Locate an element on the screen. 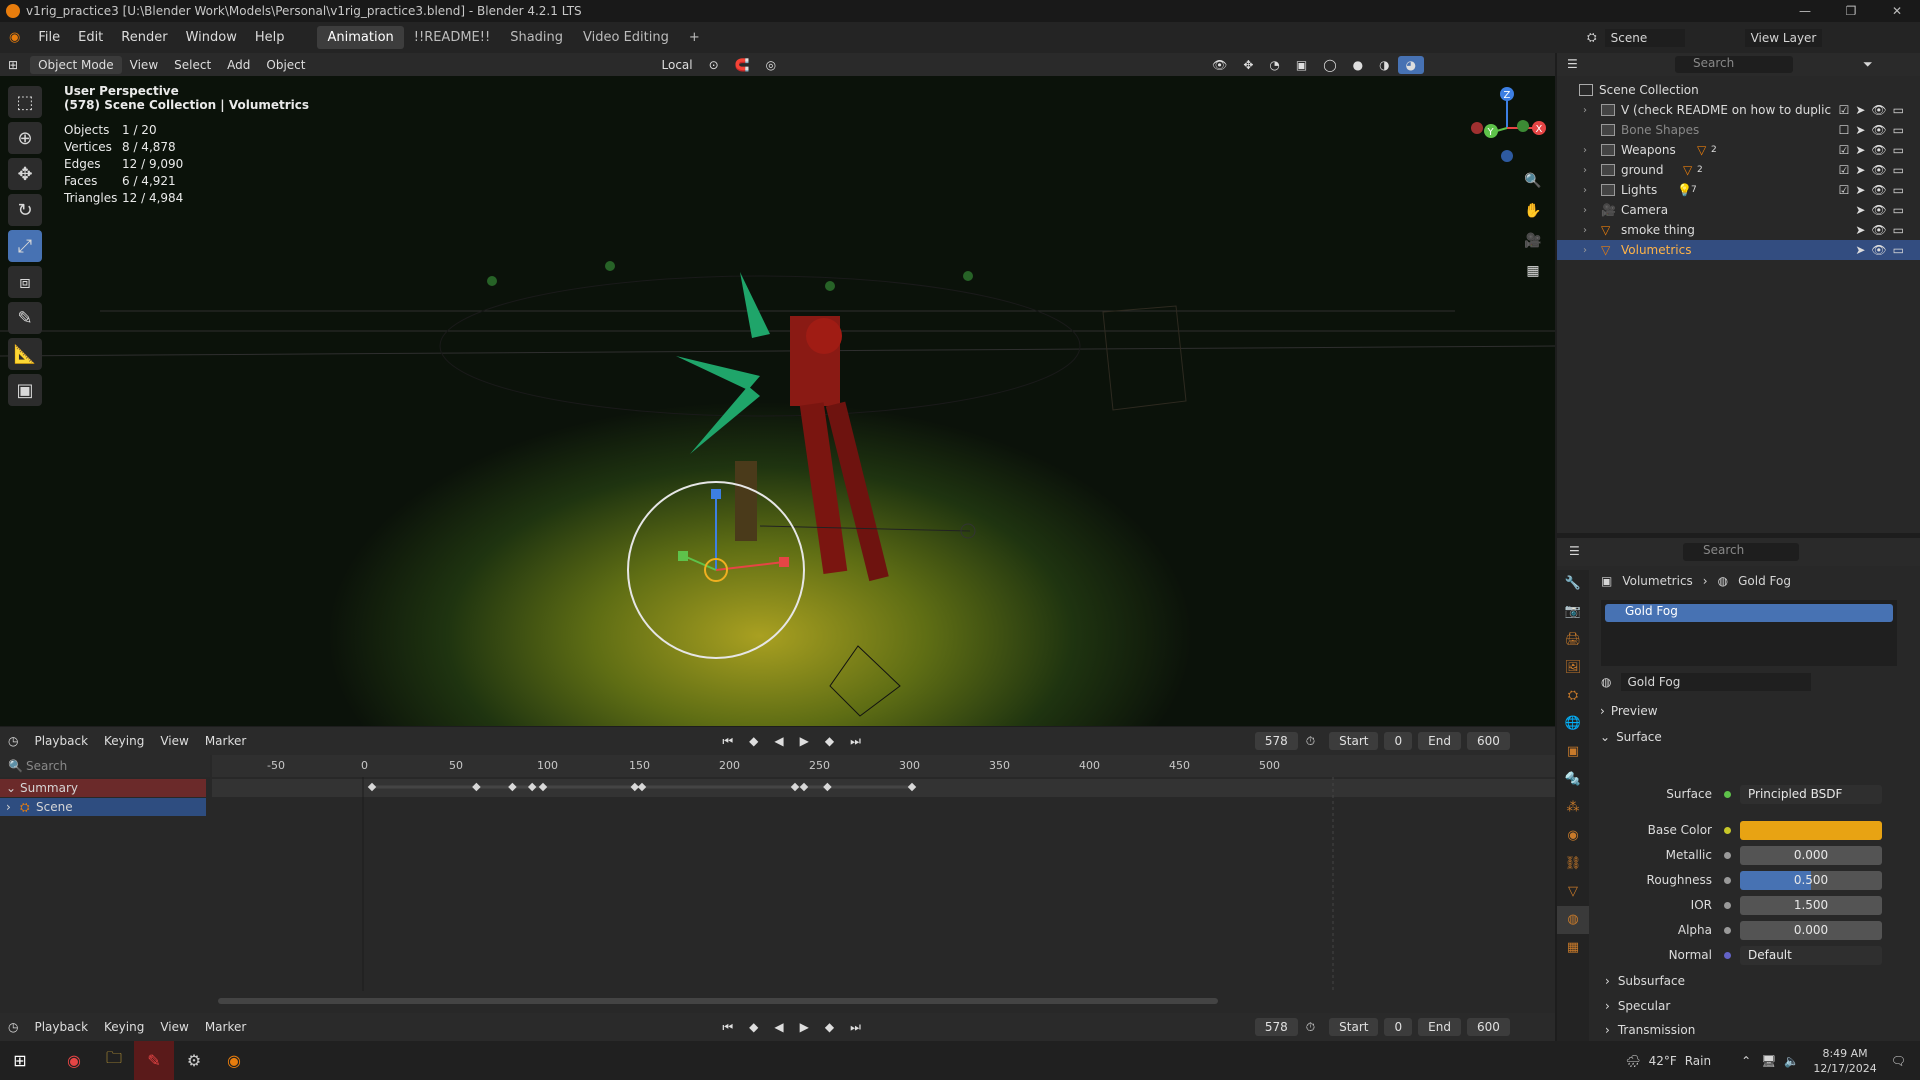  menu-window: Window is located at coordinates (211, 37).